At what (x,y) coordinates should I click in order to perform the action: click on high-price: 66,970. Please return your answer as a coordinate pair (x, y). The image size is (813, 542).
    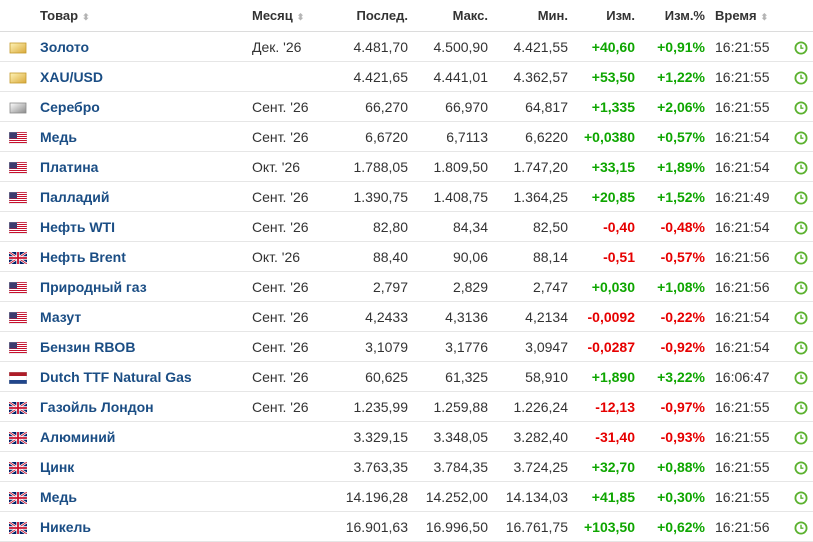
    Looking at the image, I should click on (452, 106).